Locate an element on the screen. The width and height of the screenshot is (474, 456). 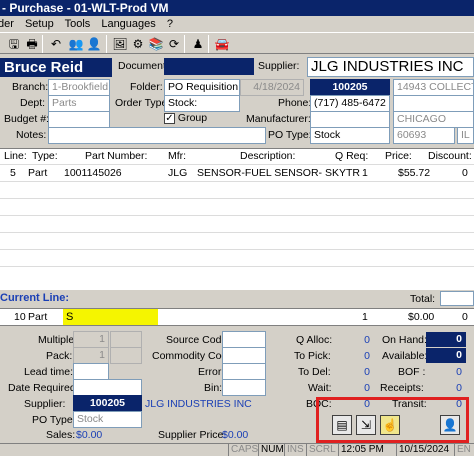
bin-field is located at coordinates (244, 387).